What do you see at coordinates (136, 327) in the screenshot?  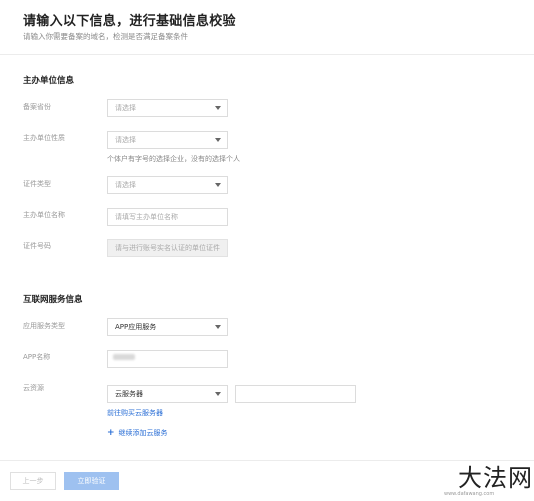 I see `service-type-value: APP应用服务` at bounding box center [136, 327].